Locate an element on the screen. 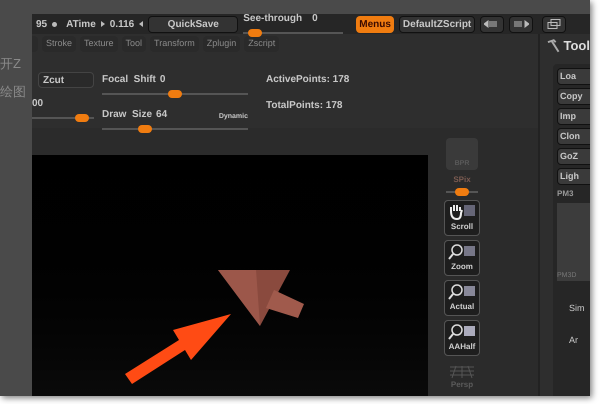 The width and height of the screenshot is (600, 404). shelf-button: Actual is located at coordinates (462, 298).